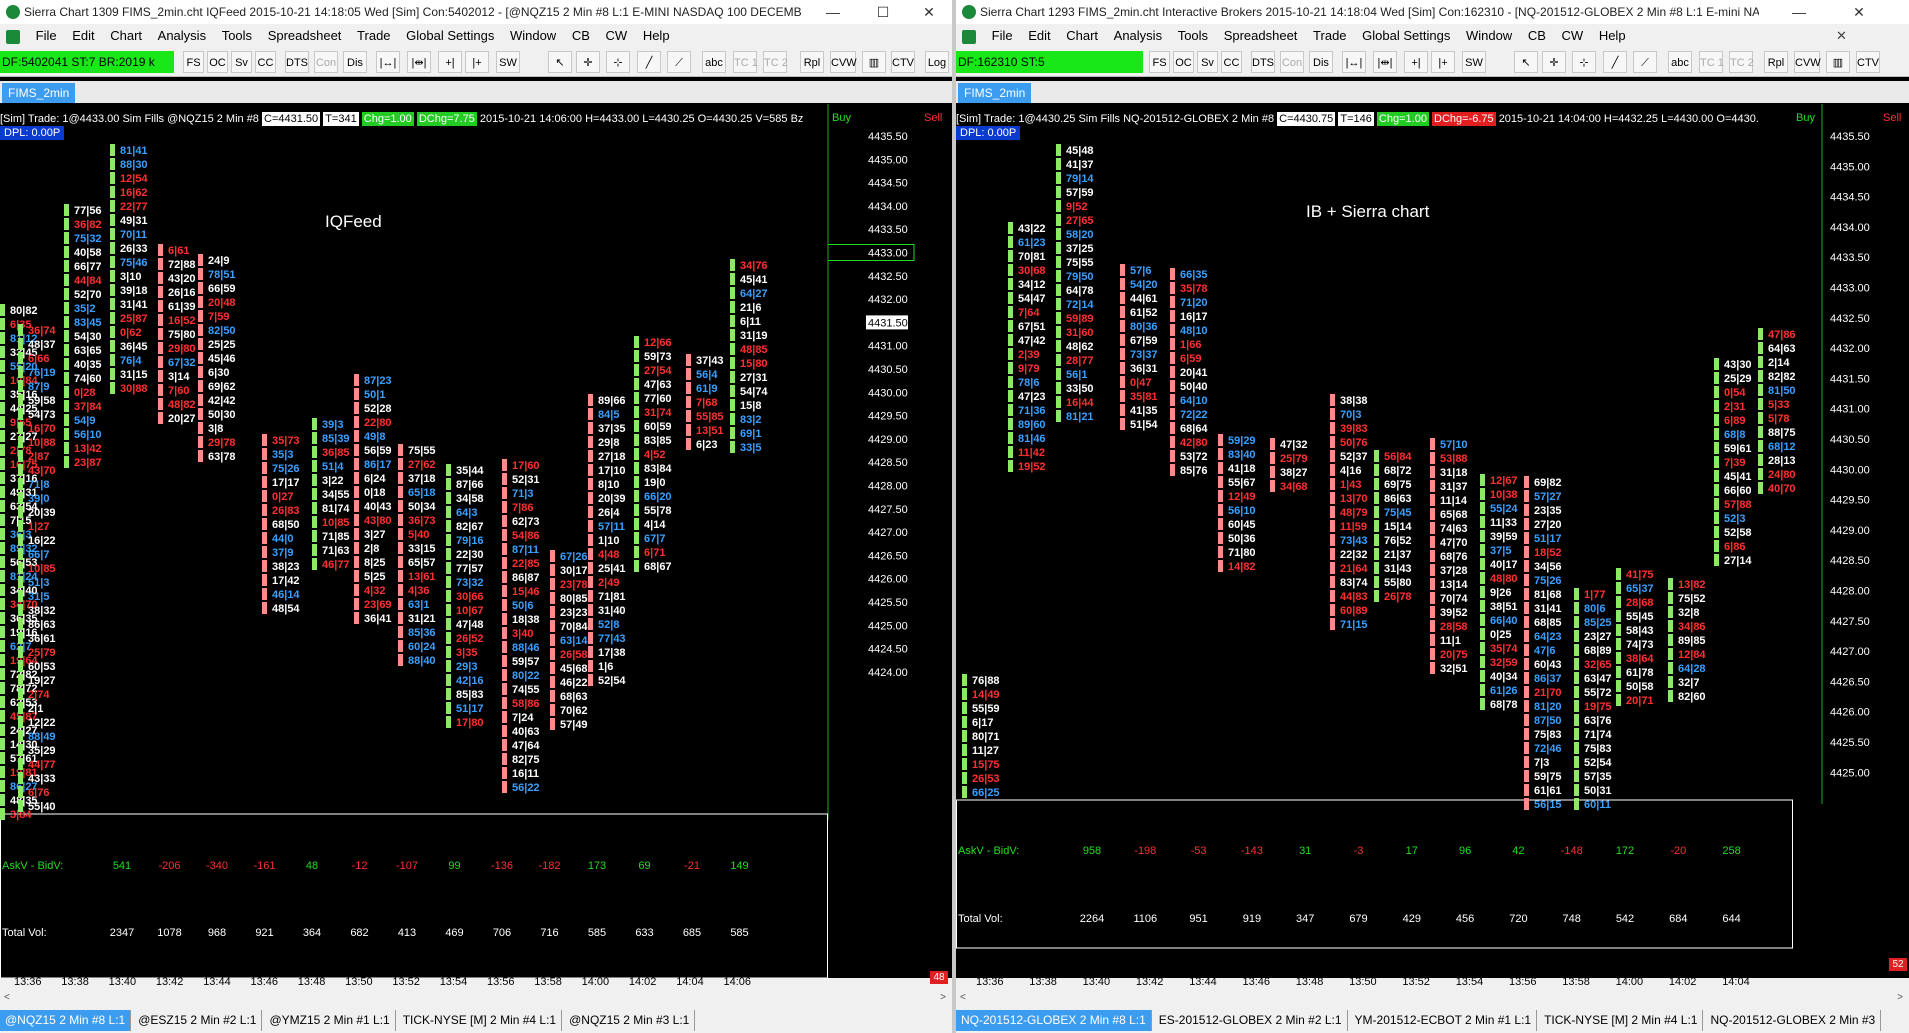 This screenshot has width=1909, height=1033. Describe the element at coordinates (198, 1020) in the screenshot. I see `bottom-tab-2: @ESZ15 2 Min #2 L:1` at that location.